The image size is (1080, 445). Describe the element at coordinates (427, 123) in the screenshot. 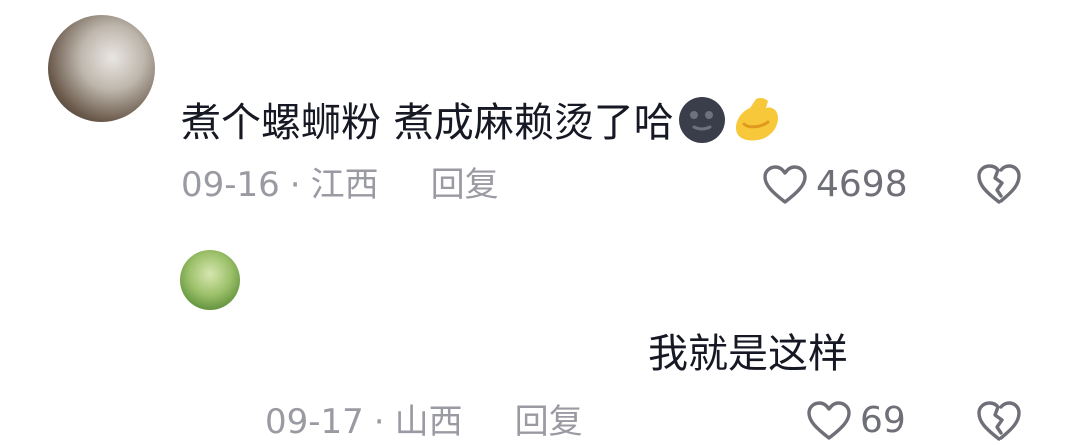

I see `comment-text-content: 煮个螺蛳粉 煮成麻赖烫了哈` at that location.